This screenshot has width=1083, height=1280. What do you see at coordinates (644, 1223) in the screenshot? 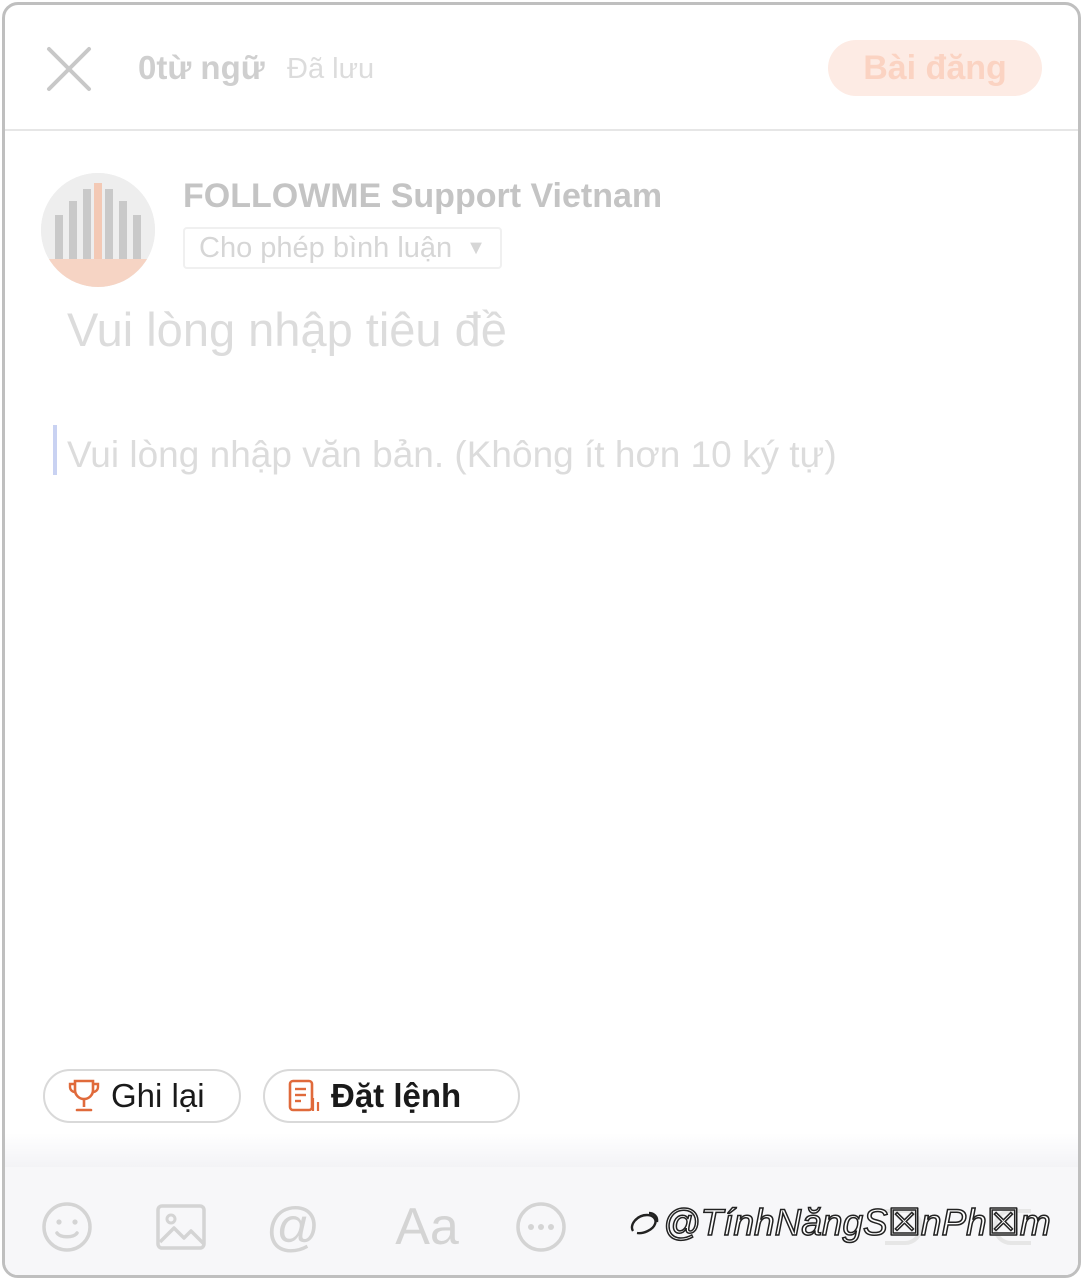
I see `weibo-logo-icon` at bounding box center [644, 1223].